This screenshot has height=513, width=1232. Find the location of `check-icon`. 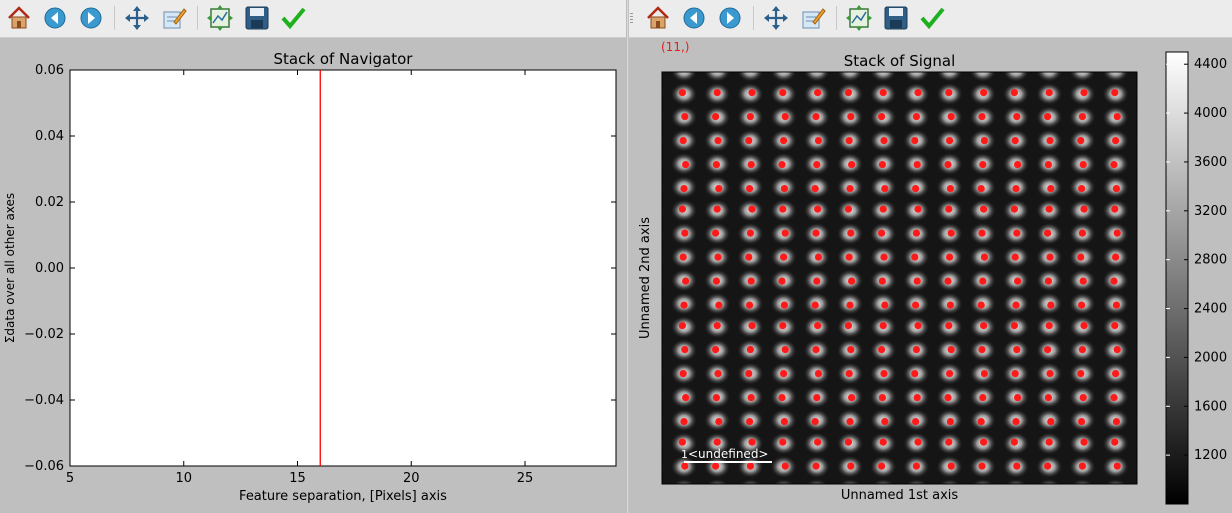

check-icon is located at coordinates (293, 18).